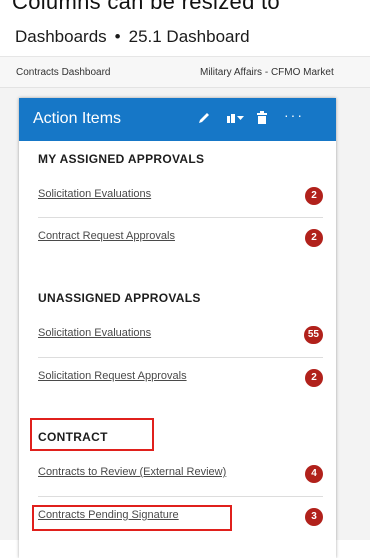 The height and width of the screenshot is (558, 370). Describe the element at coordinates (262, 120) in the screenshot. I see `delete-icon` at that location.